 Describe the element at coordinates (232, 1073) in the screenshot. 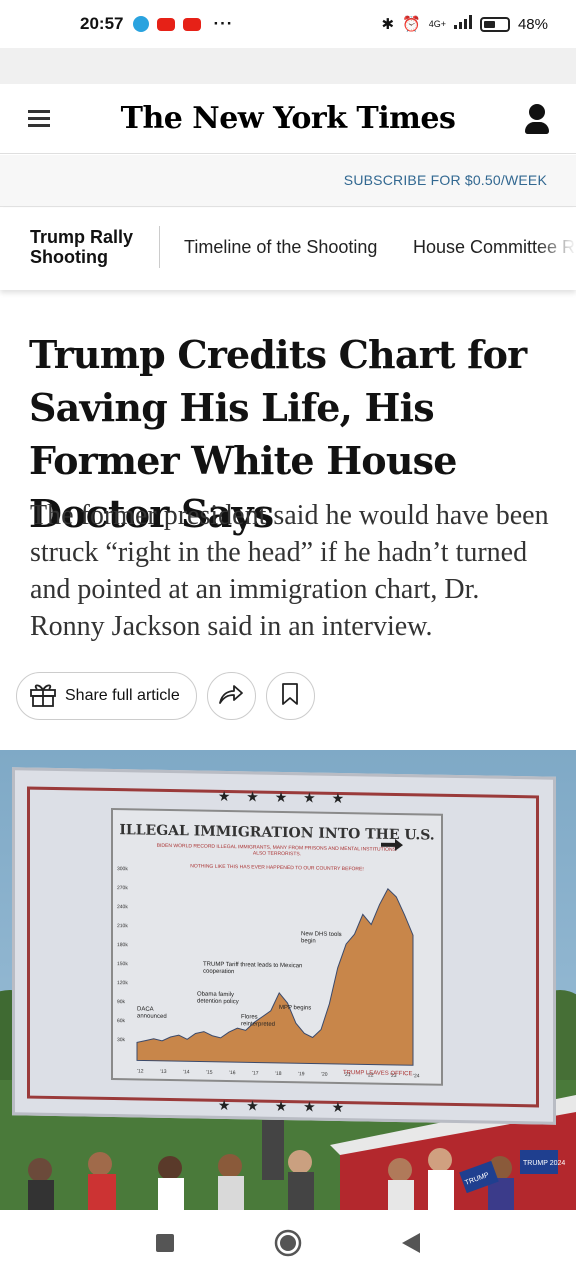

I see `x-tick-label: '16` at that location.